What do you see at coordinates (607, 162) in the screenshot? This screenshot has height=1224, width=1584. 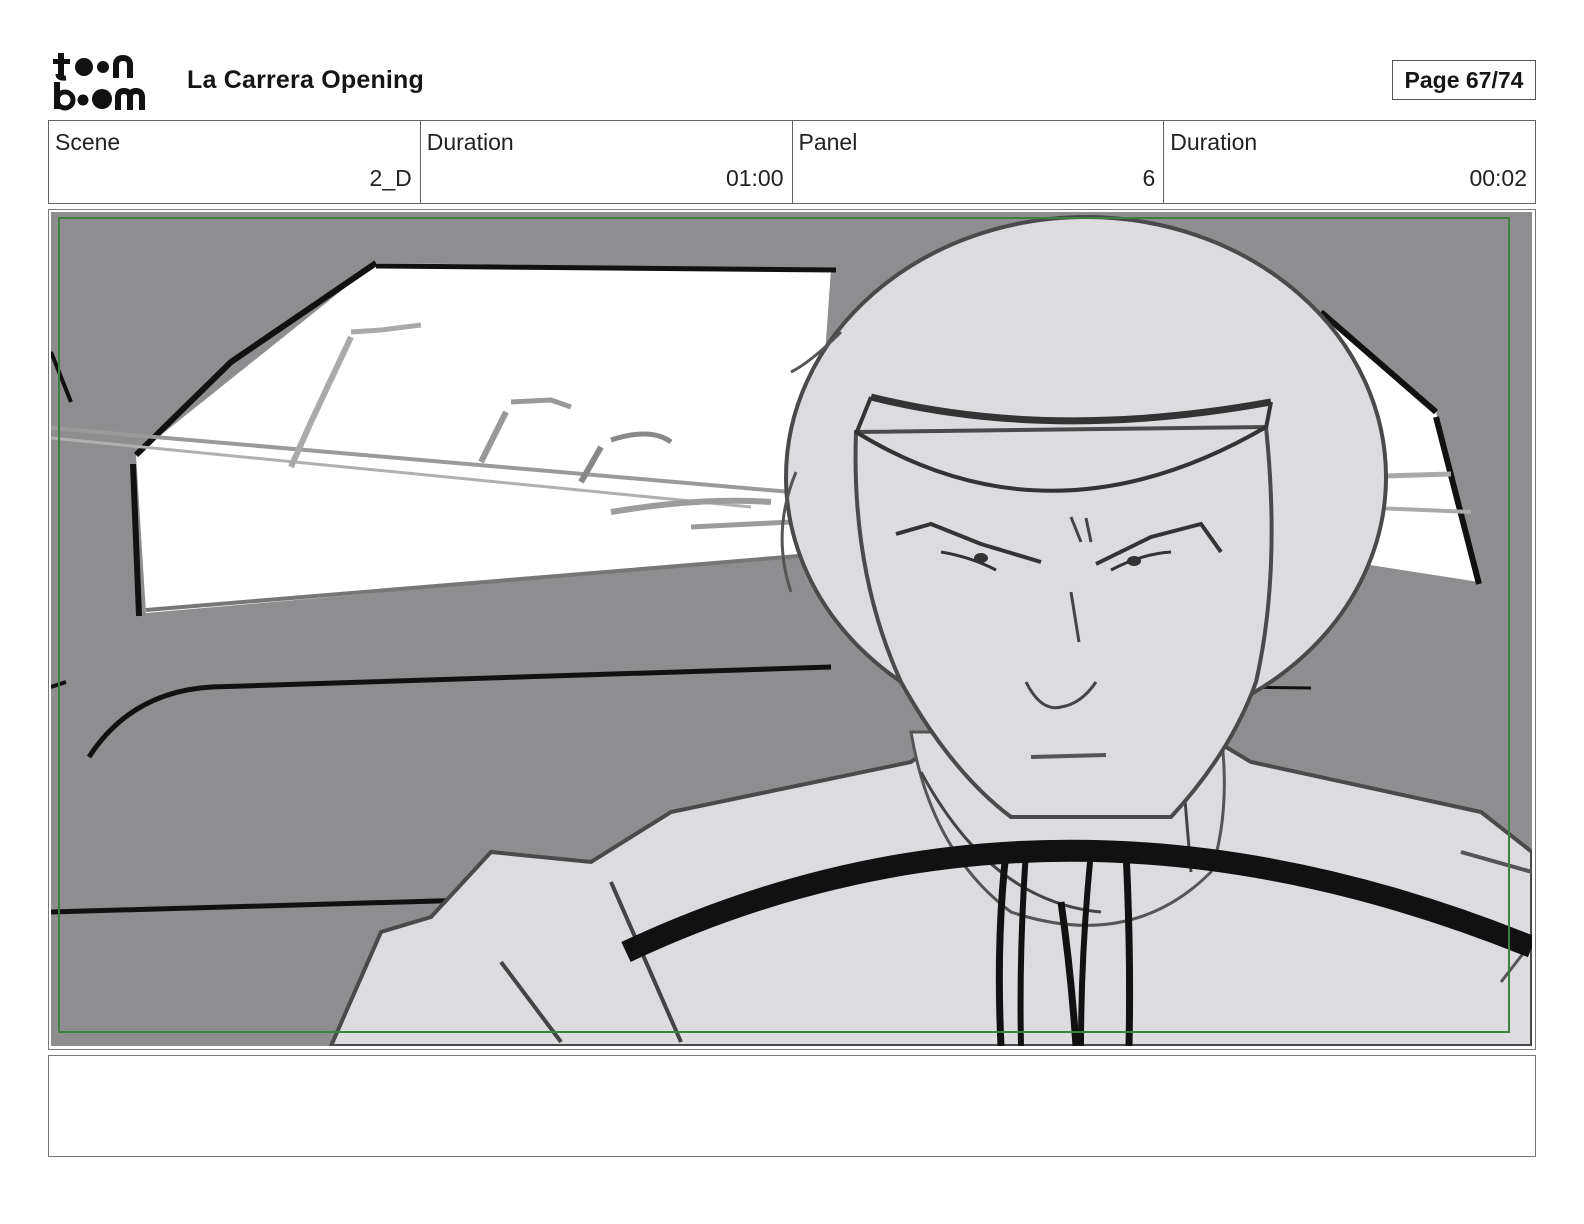 I see `scene-duration-cell: Duration 01:00` at bounding box center [607, 162].